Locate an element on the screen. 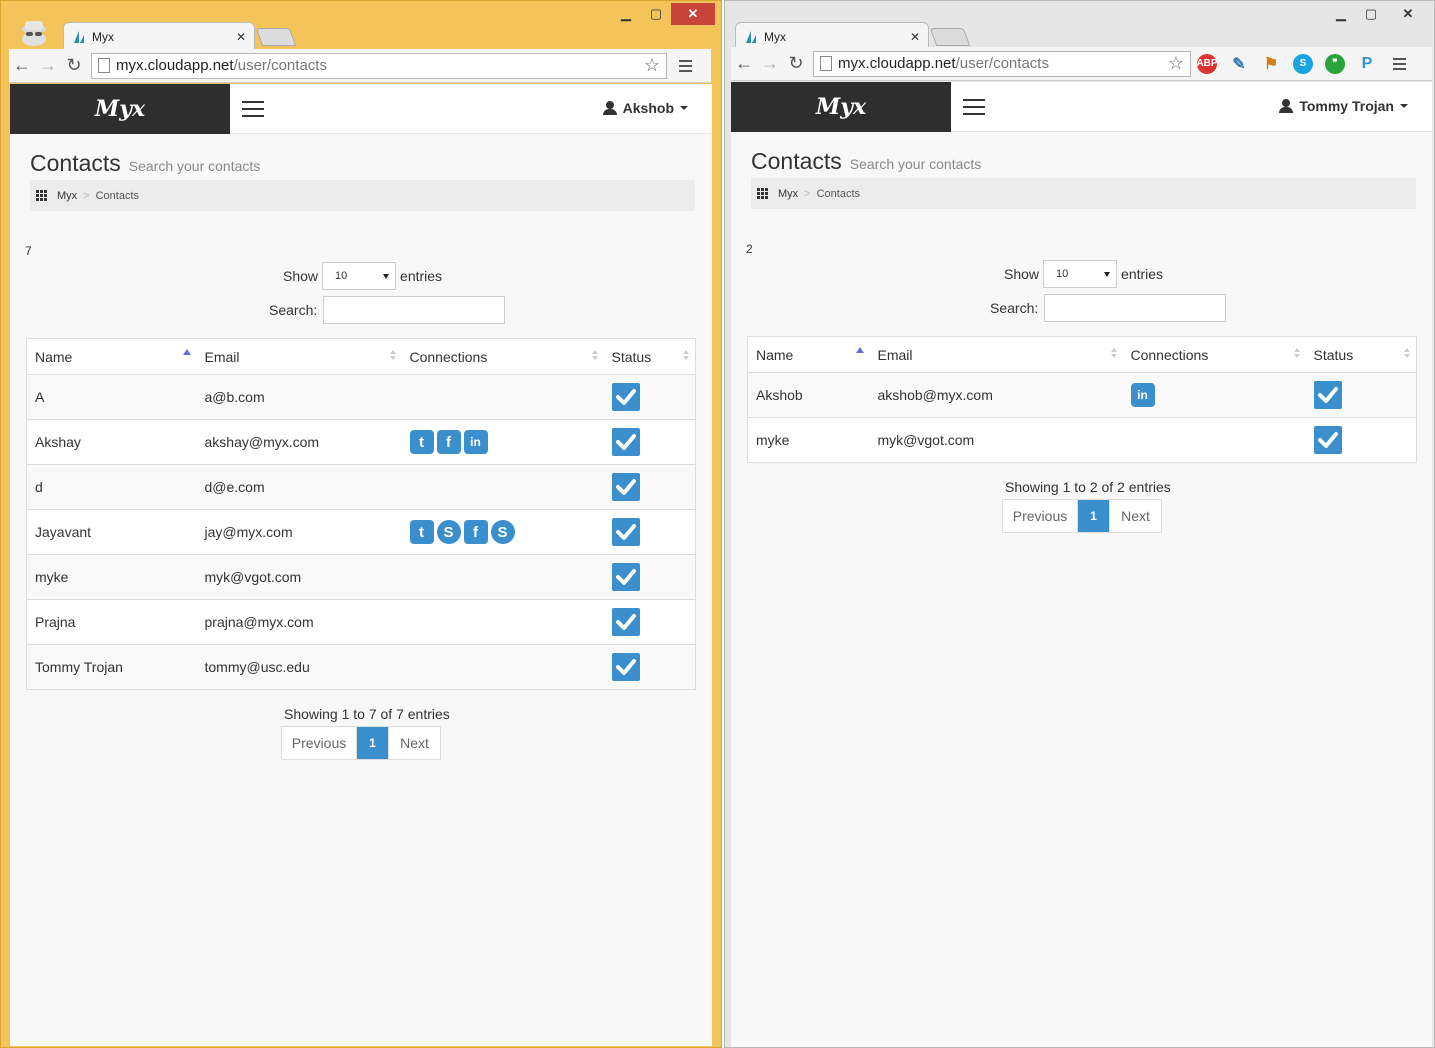  page-header: Contacts Search your contacts is located at coordinates (866, 161).